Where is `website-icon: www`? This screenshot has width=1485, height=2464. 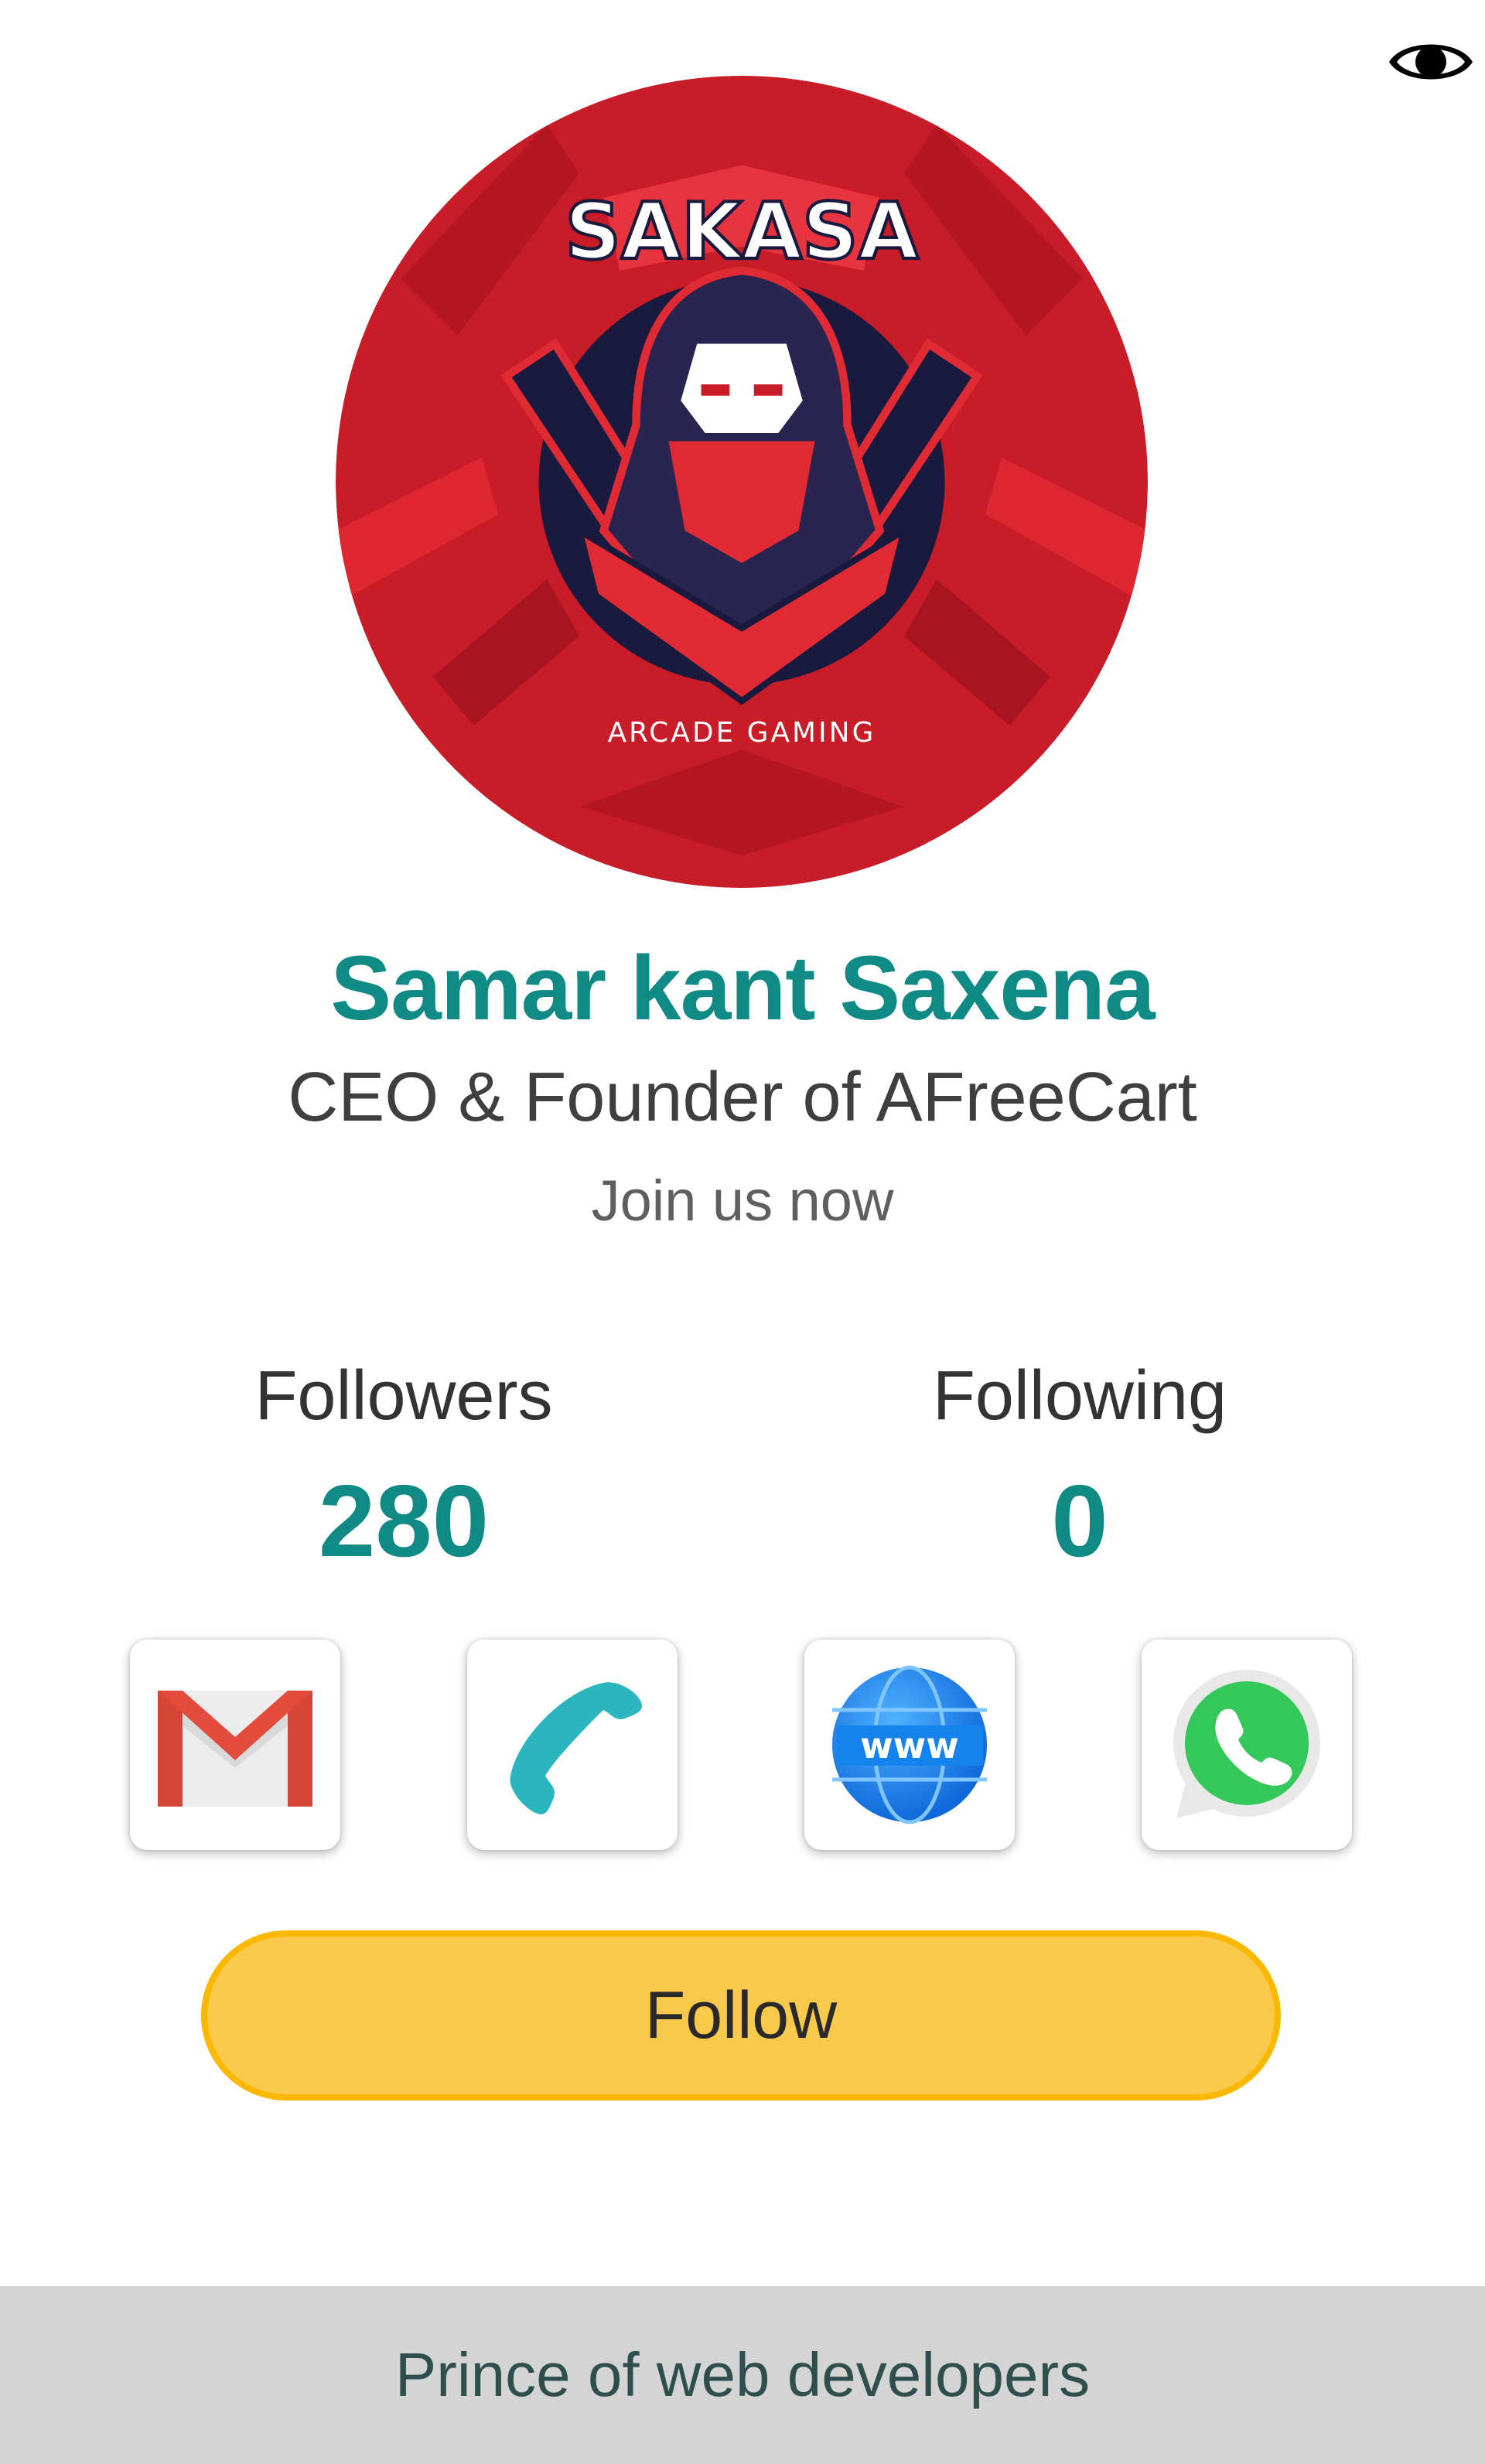
website-icon: www is located at coordinates (909, 1744).